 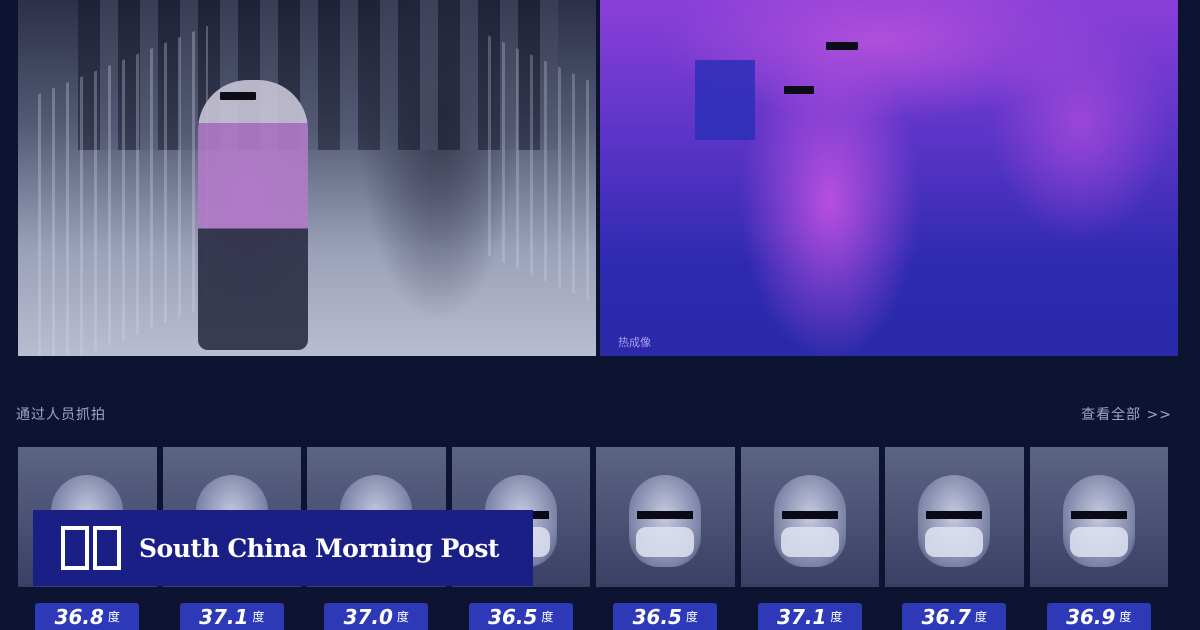 I want to click on temperature-cell: 37.0 度, so click(x=376, y=616).